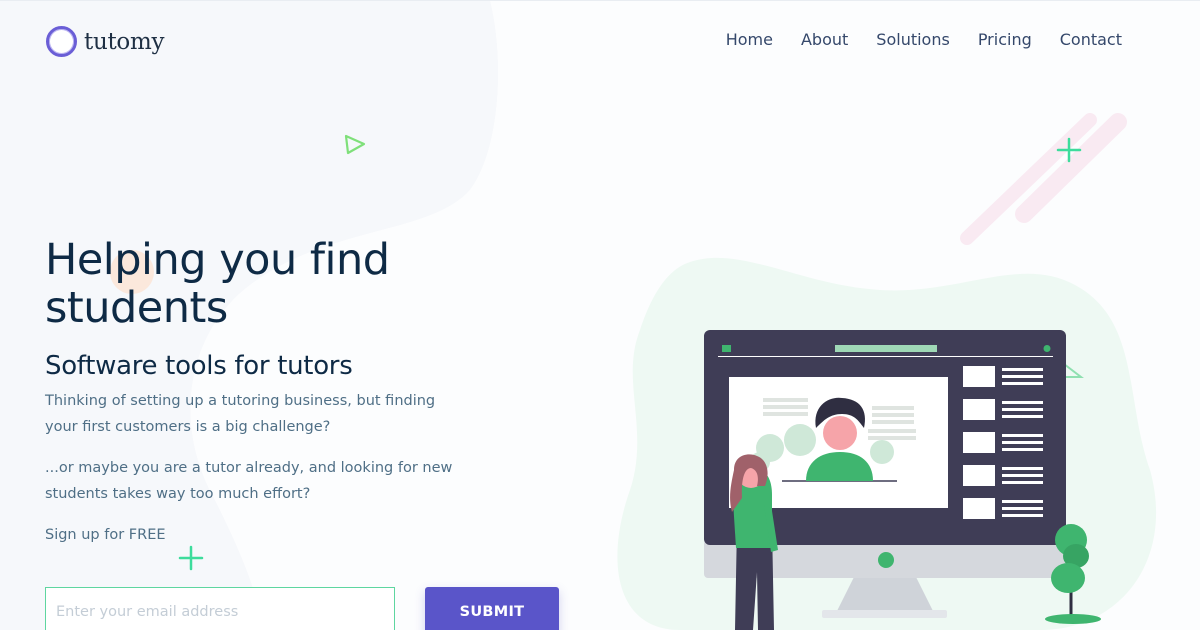 The height and width of the screenshot is (630, 1200). I want to click on hero-title: Helping you find students, so click(217, 284).